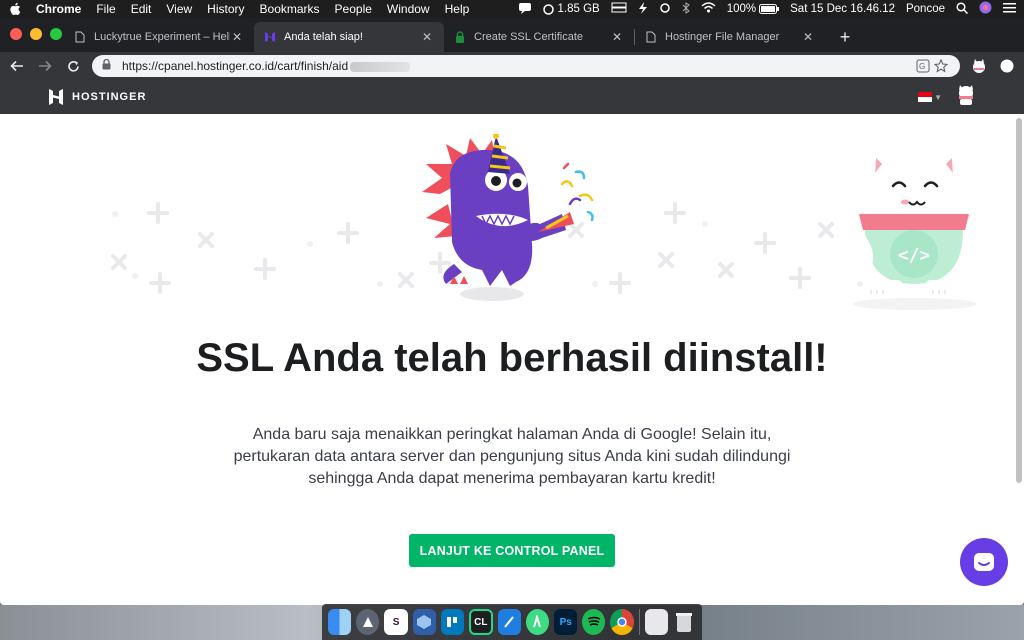 This screenshot has width=1024, height=640. I want to click on header-actions: ▼, so click(947, 97).